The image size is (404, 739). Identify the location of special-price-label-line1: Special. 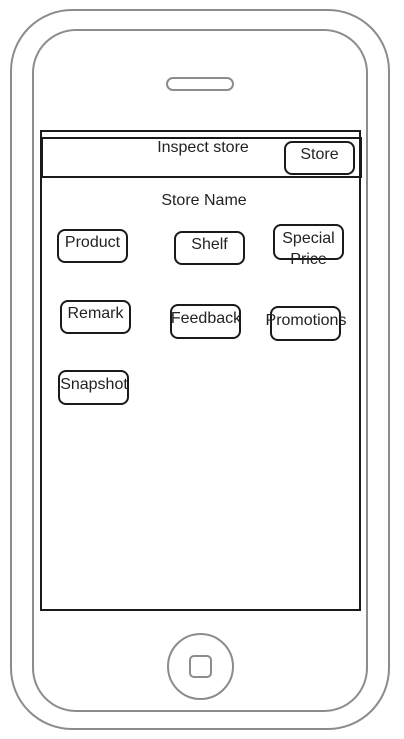
(308, 238).